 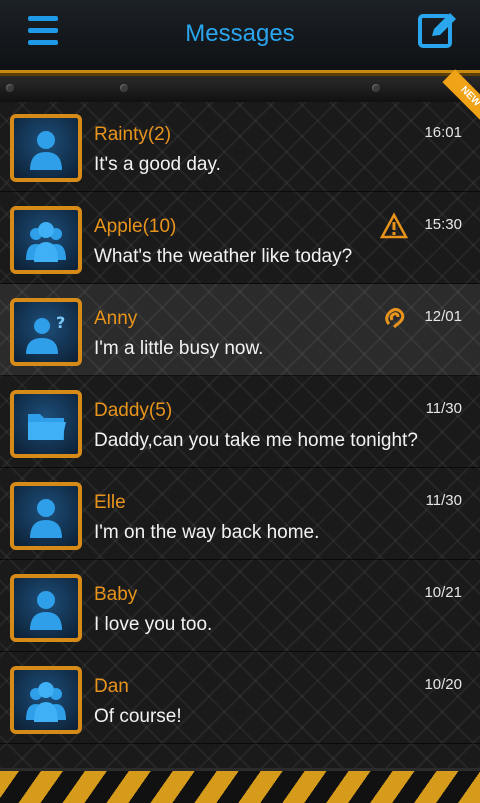 What do you see at coordinates (223, 256) in the screenshot?
I see `message-preview: What's the weather like today?` at bounding box center [223, 256].